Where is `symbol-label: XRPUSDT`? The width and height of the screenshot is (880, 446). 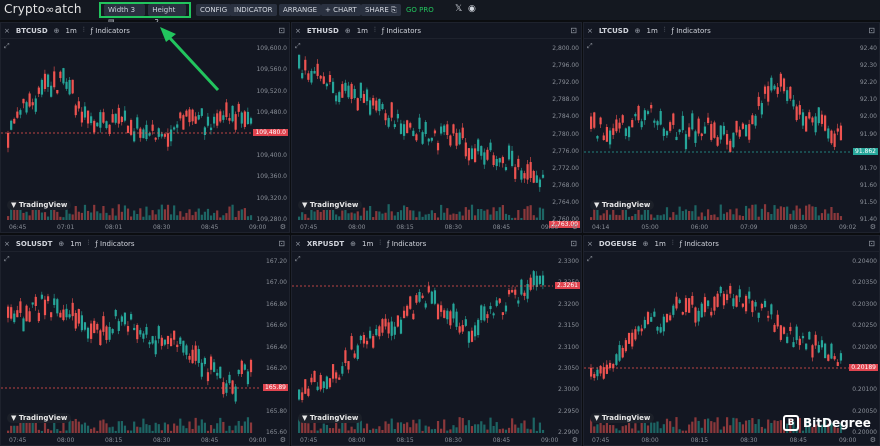
symbol-label: XRPUSDT is located at coordinates (325, 244).